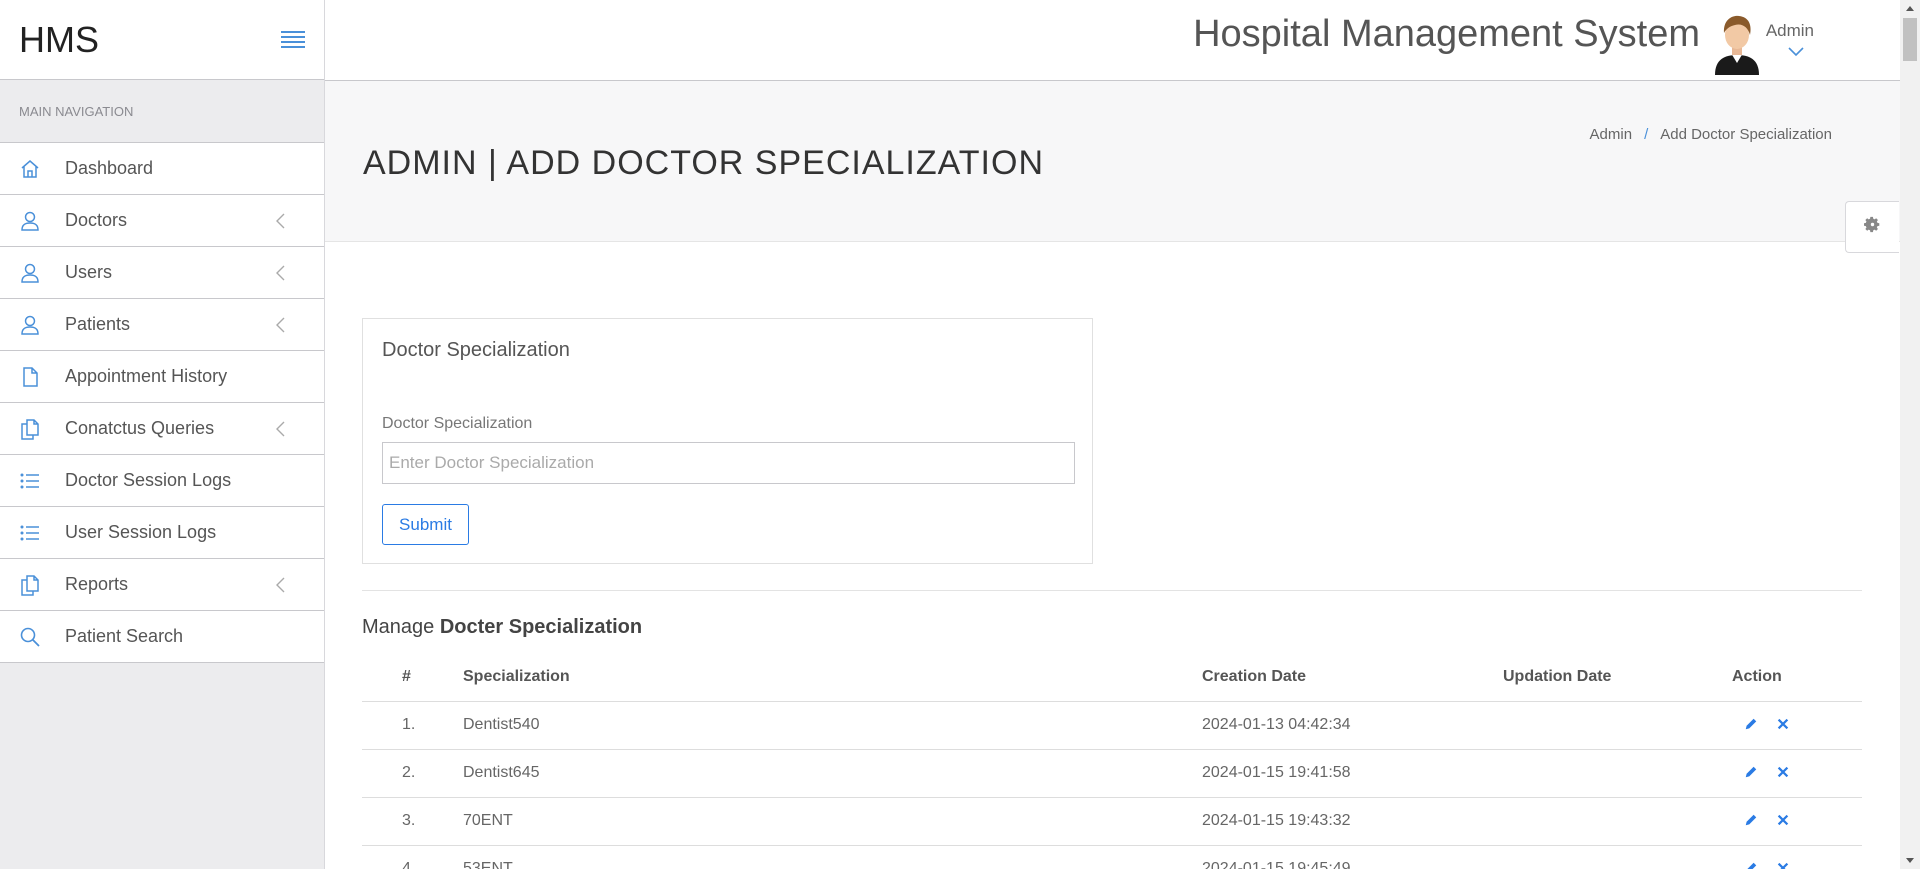 Image resolution: width=1920 pixels, height=869 pixels. Describe the element at coordinates (457, 423) in the screenshot. I see `specialization-field-label: Doctor Specialization` at that location.